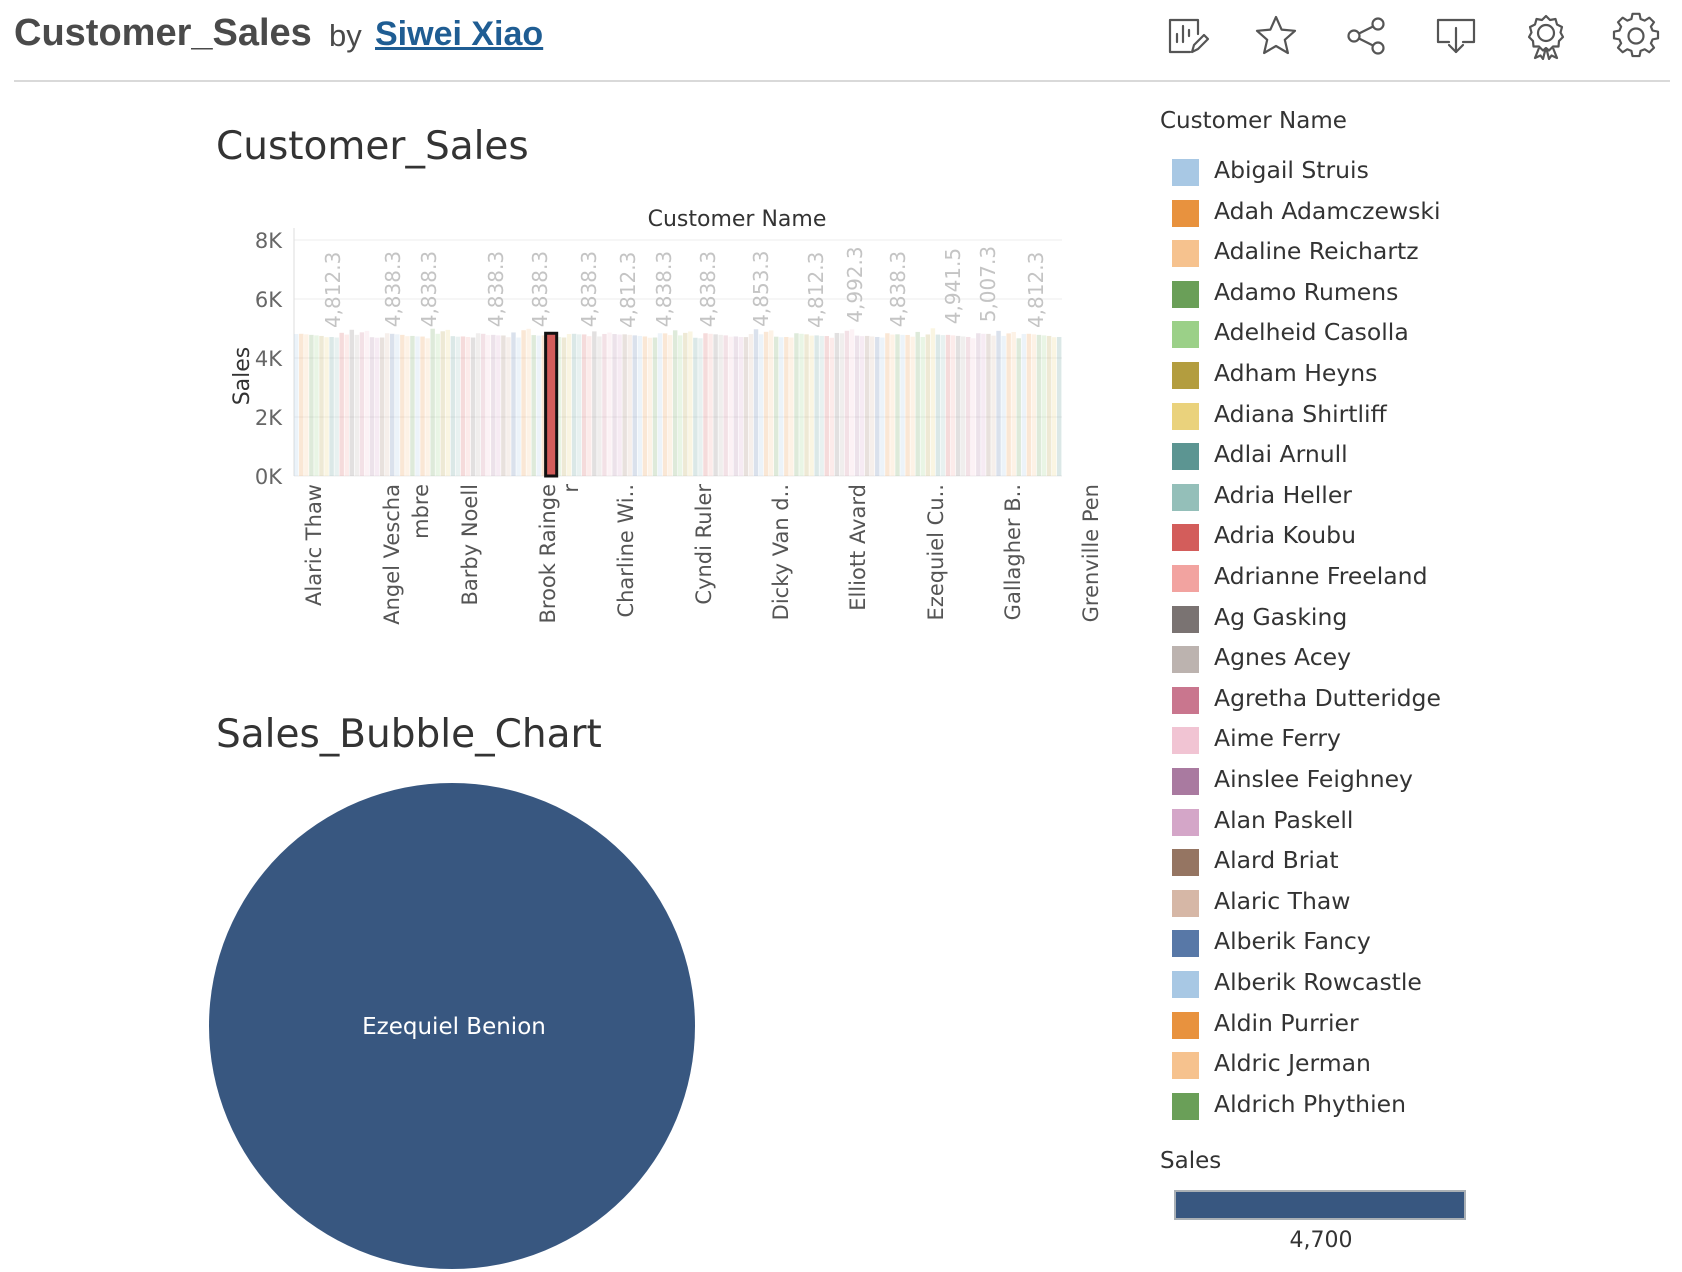  What do you see at coordinates (1400, 172) in the screenshot?
I see `legend-item: Abigail Struis` at bounding box center [1400, 172].